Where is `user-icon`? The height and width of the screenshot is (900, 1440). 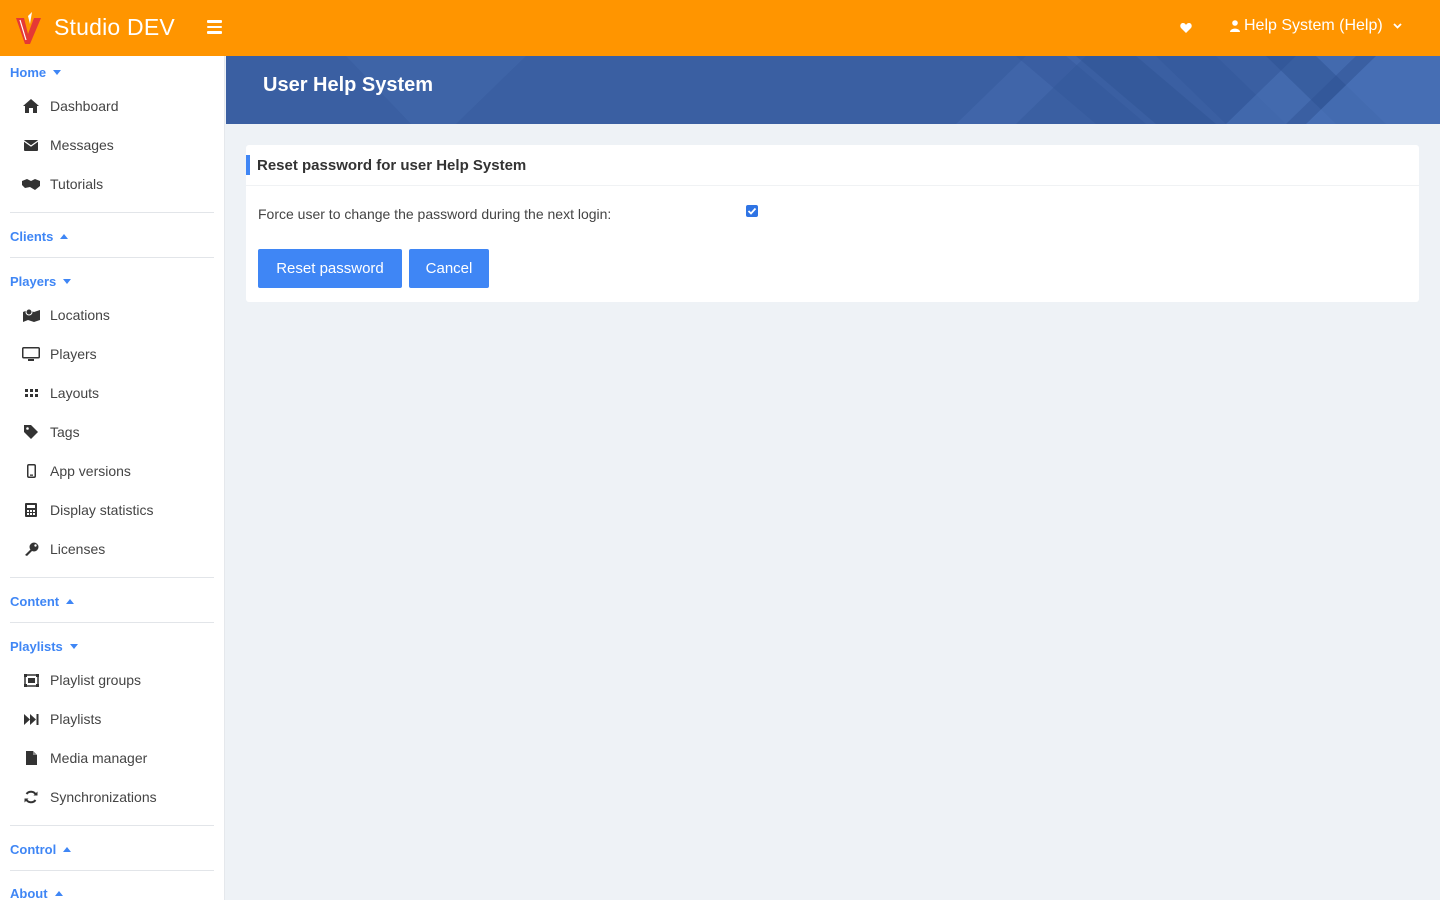
user-icon is located at coordinates (1235, 26).